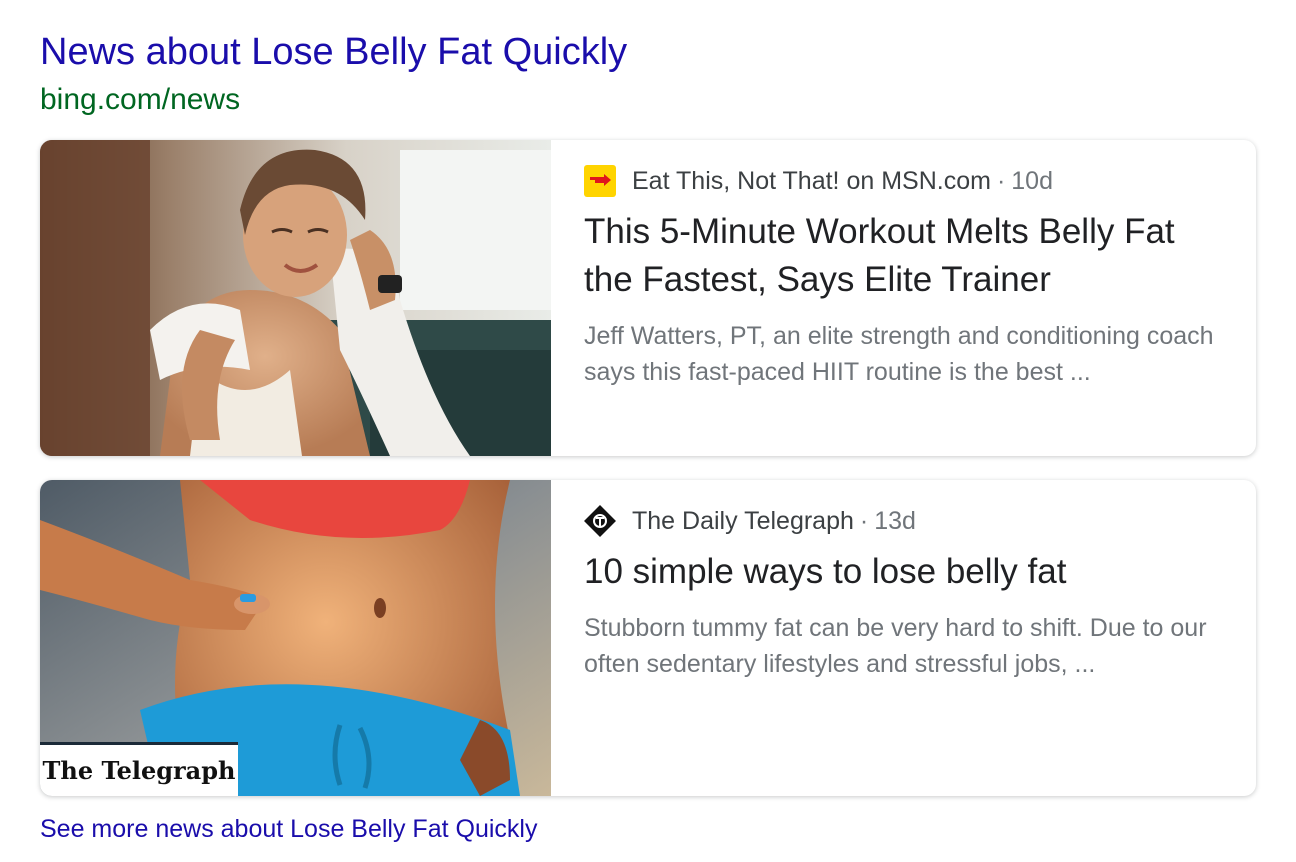  Describe the element at coordinates (743, 520) in the screenshot. I see `publisher-name: The Daily Telegraph` at that location.